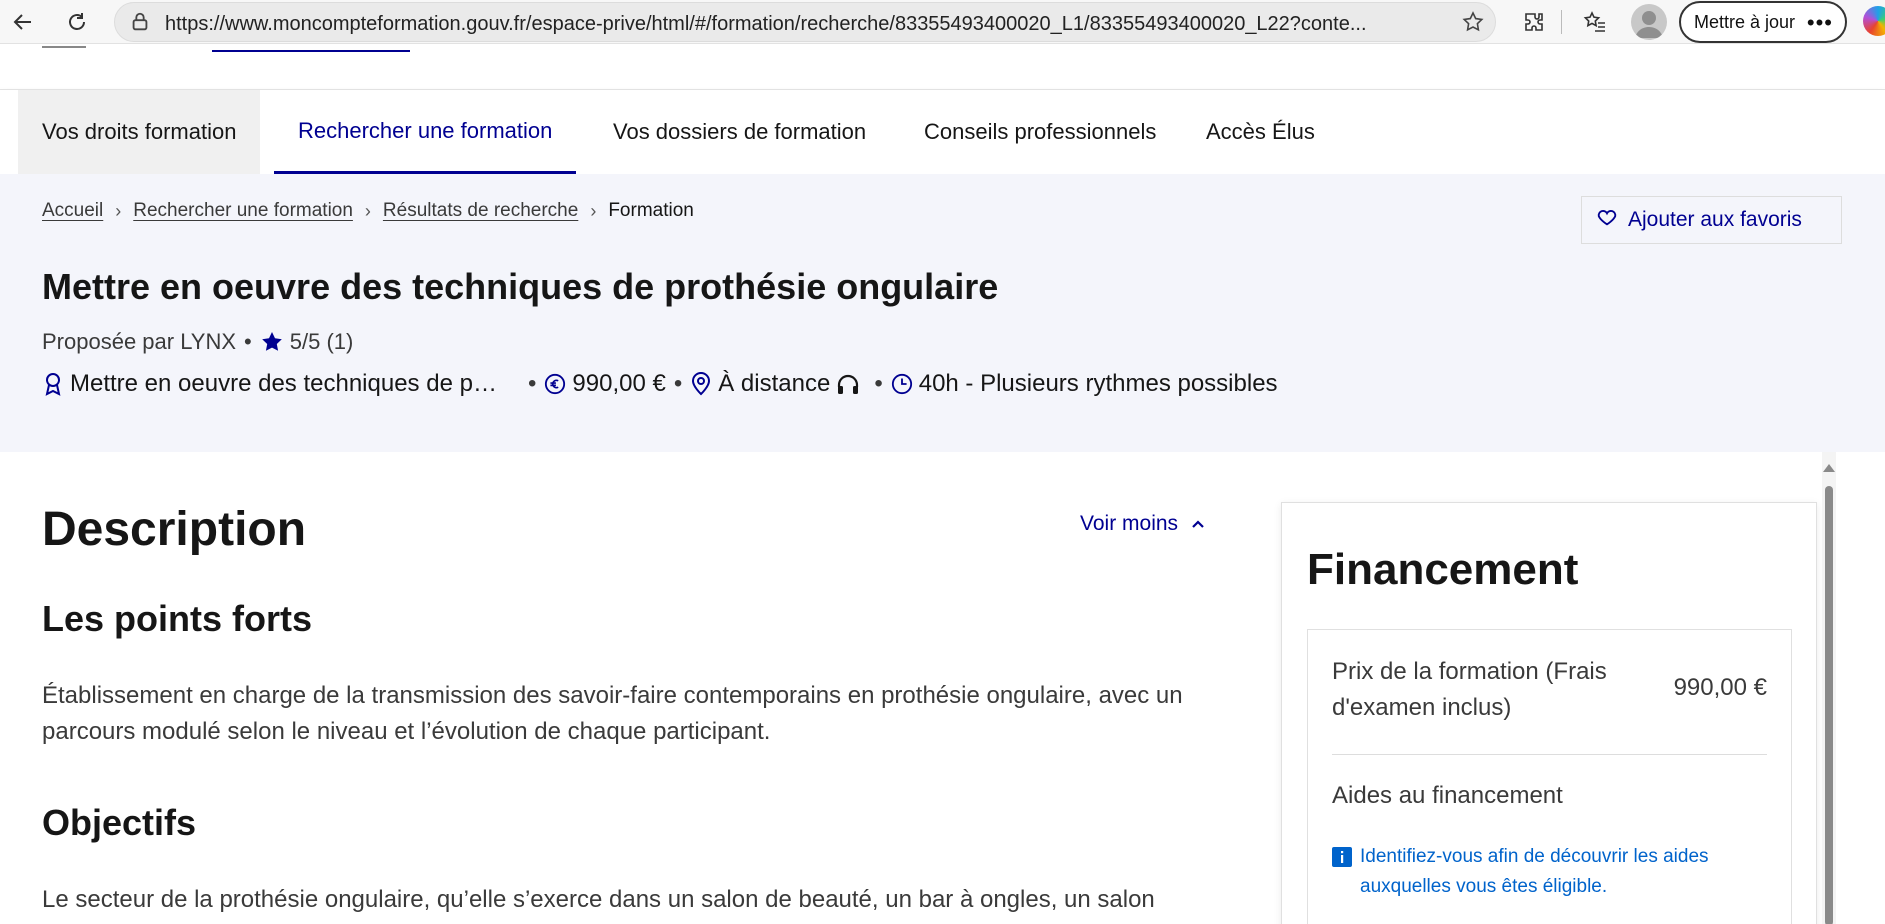 The width and height of the screenshot is (1885, 924). Describe the element at coordinates (651, 210) in the screenshot. I see `breadcrumb-current: Formation` at that location.